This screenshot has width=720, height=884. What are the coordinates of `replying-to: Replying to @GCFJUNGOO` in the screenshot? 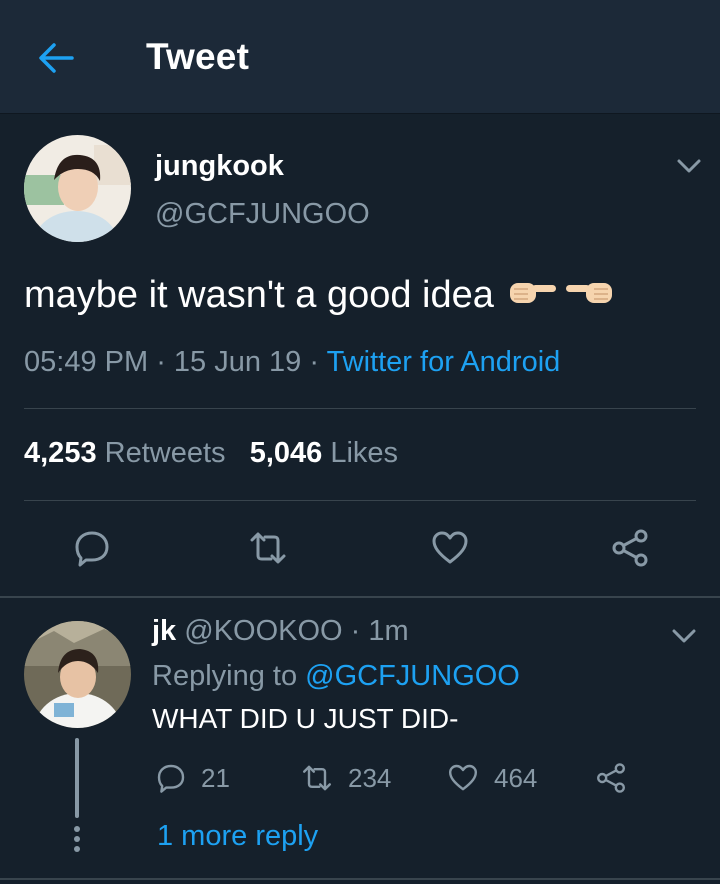 It's located at (336, 676).